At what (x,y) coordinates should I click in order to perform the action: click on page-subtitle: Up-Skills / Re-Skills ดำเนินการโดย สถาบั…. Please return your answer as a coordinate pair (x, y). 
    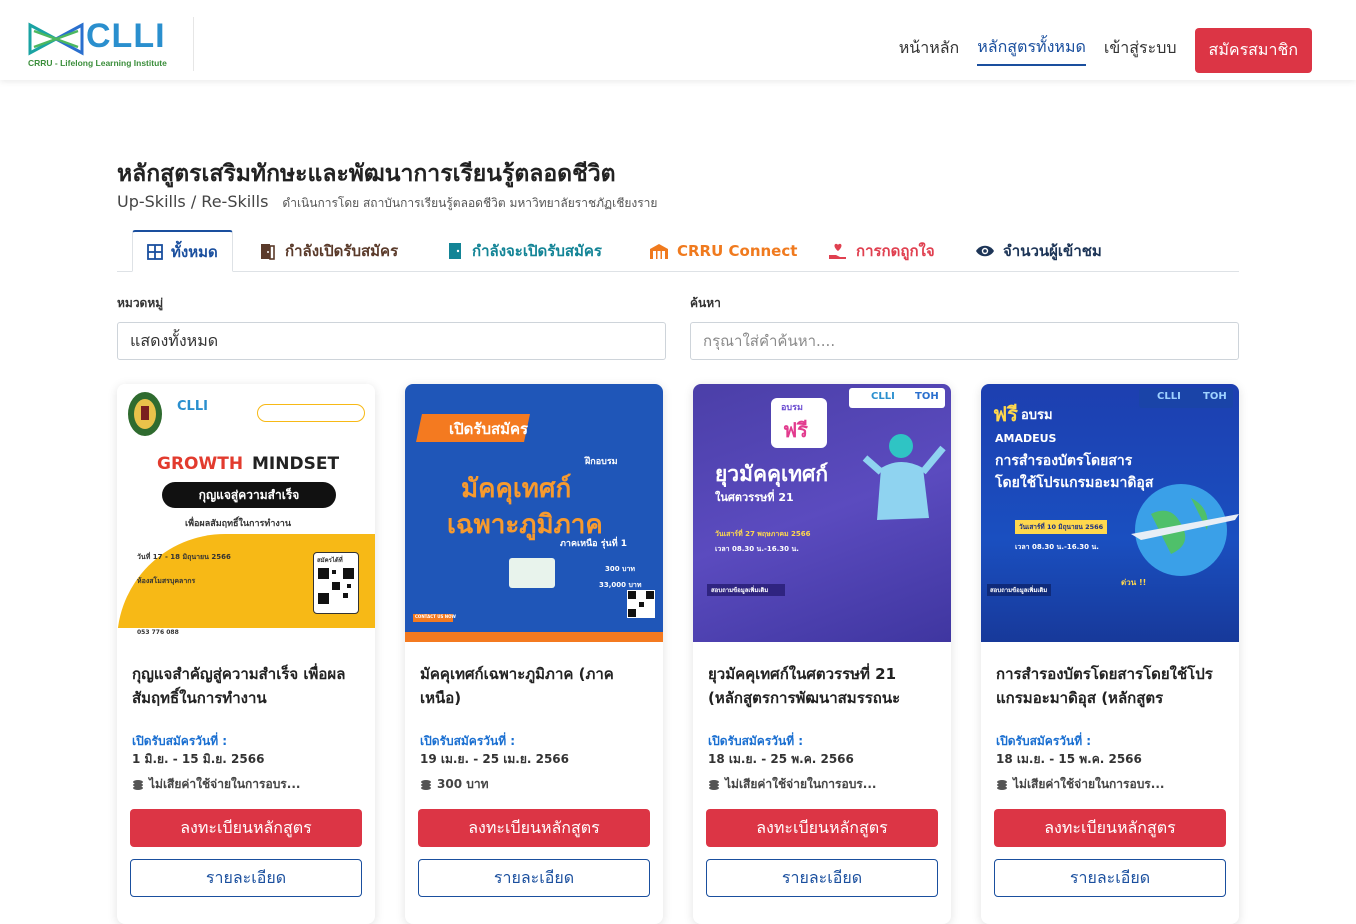
    Looking at the image, I should click on (387, 202).